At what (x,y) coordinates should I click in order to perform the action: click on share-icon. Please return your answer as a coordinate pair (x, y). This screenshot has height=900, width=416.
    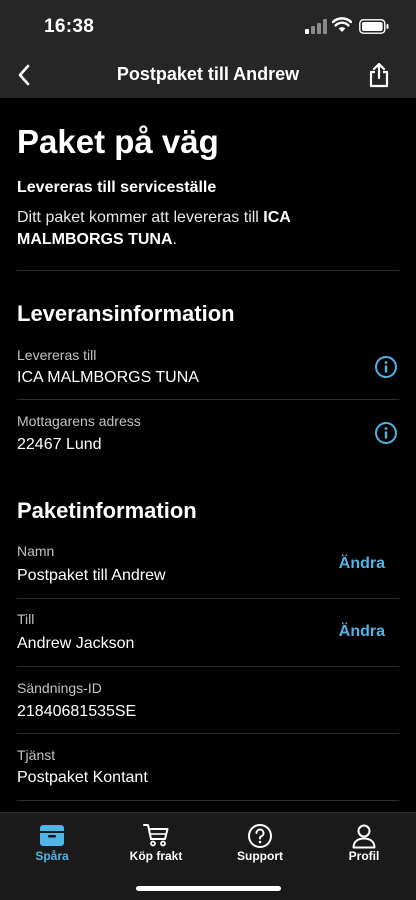
    Looking at the image, I should click on (379, 75).